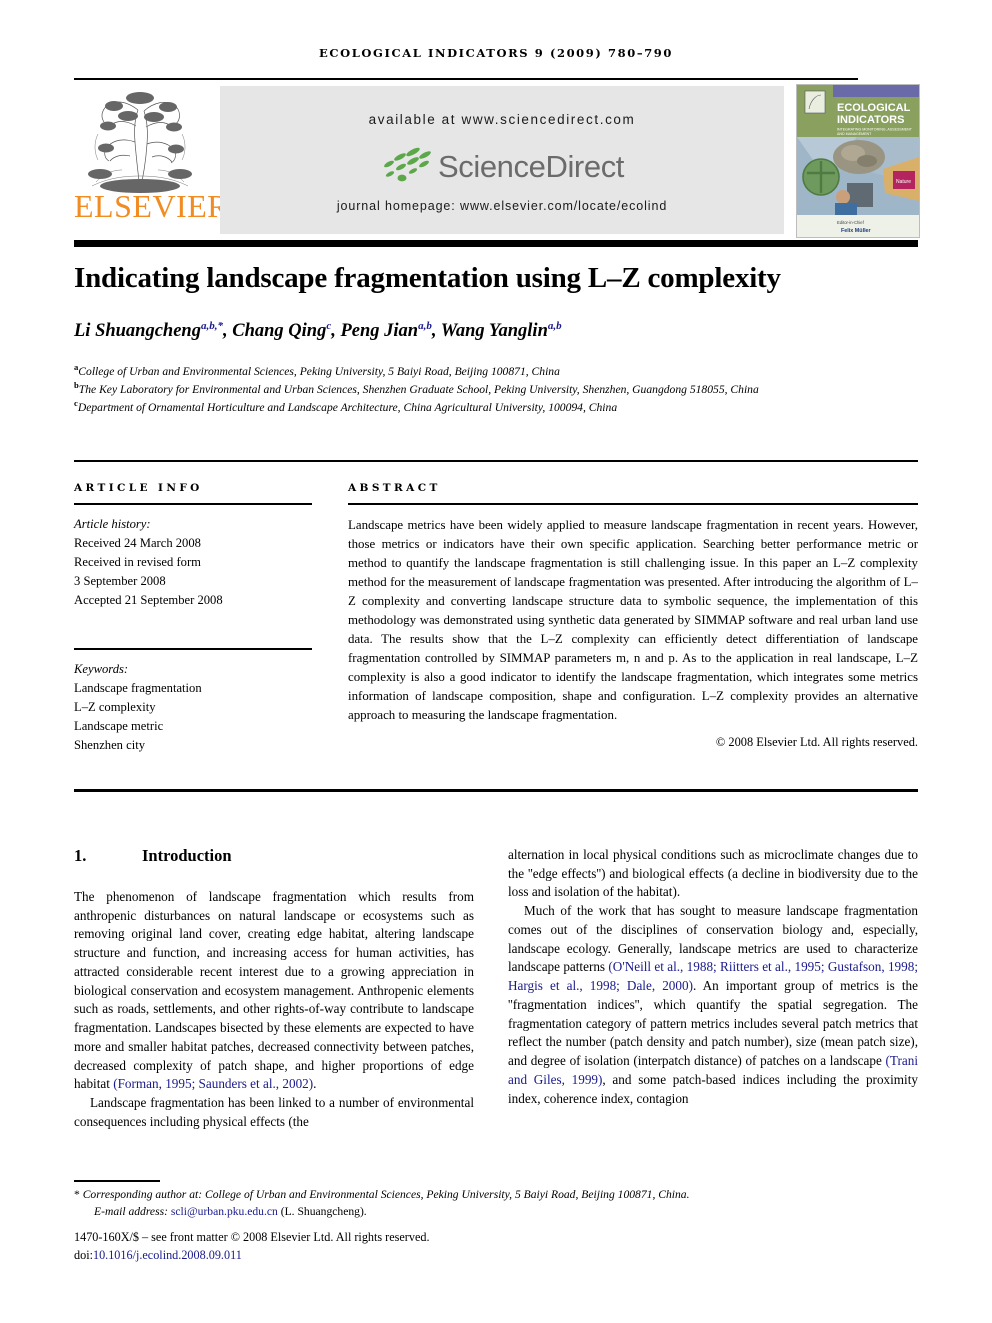 This screenshot has height=1323, width=992. I want to click on doi-link: 10.1016/j.ecolind.2008.09.011, so click(167, 1255).